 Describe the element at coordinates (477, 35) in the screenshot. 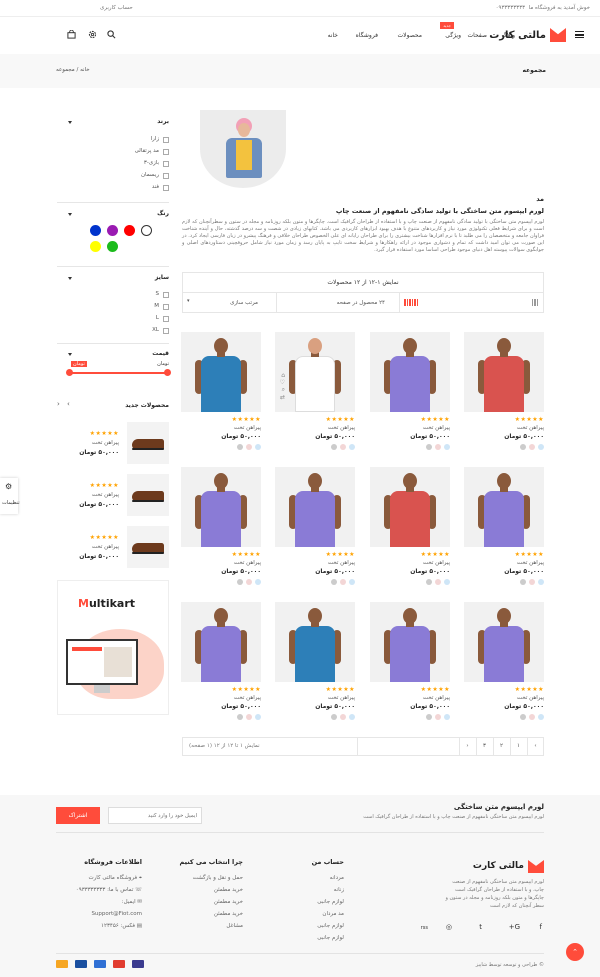

I see `nav-item-pages: صفحات` at that location.